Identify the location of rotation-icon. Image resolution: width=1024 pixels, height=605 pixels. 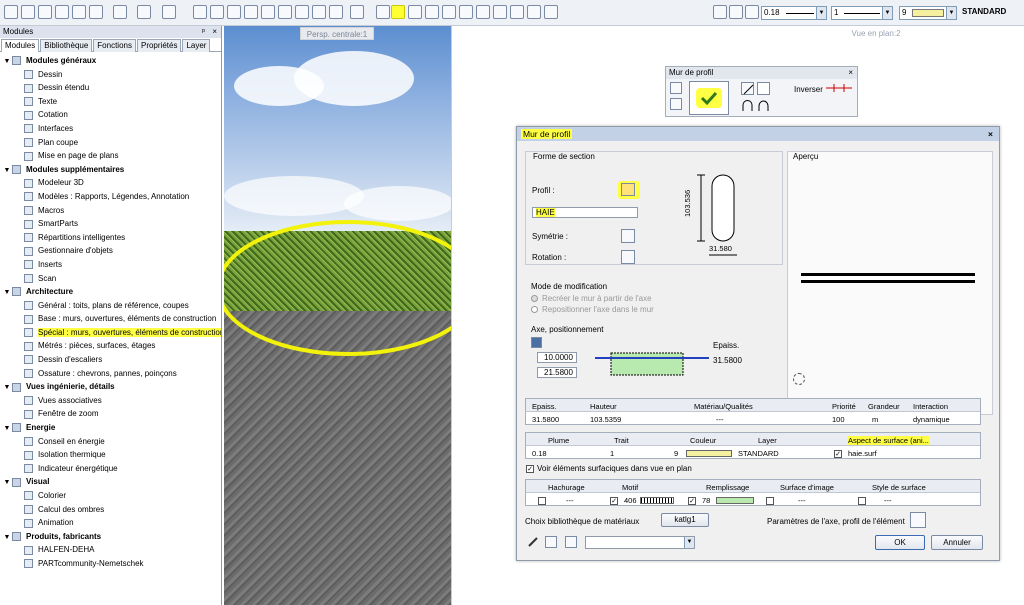
(628, 257).